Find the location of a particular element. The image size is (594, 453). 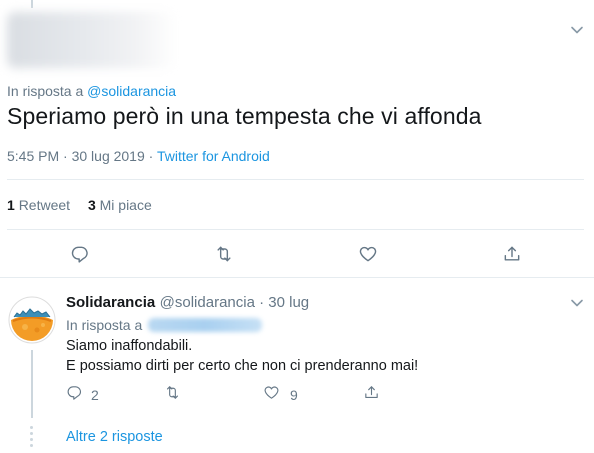

retweet-stat: 1 Retweet is located at coordinates (38, 205).